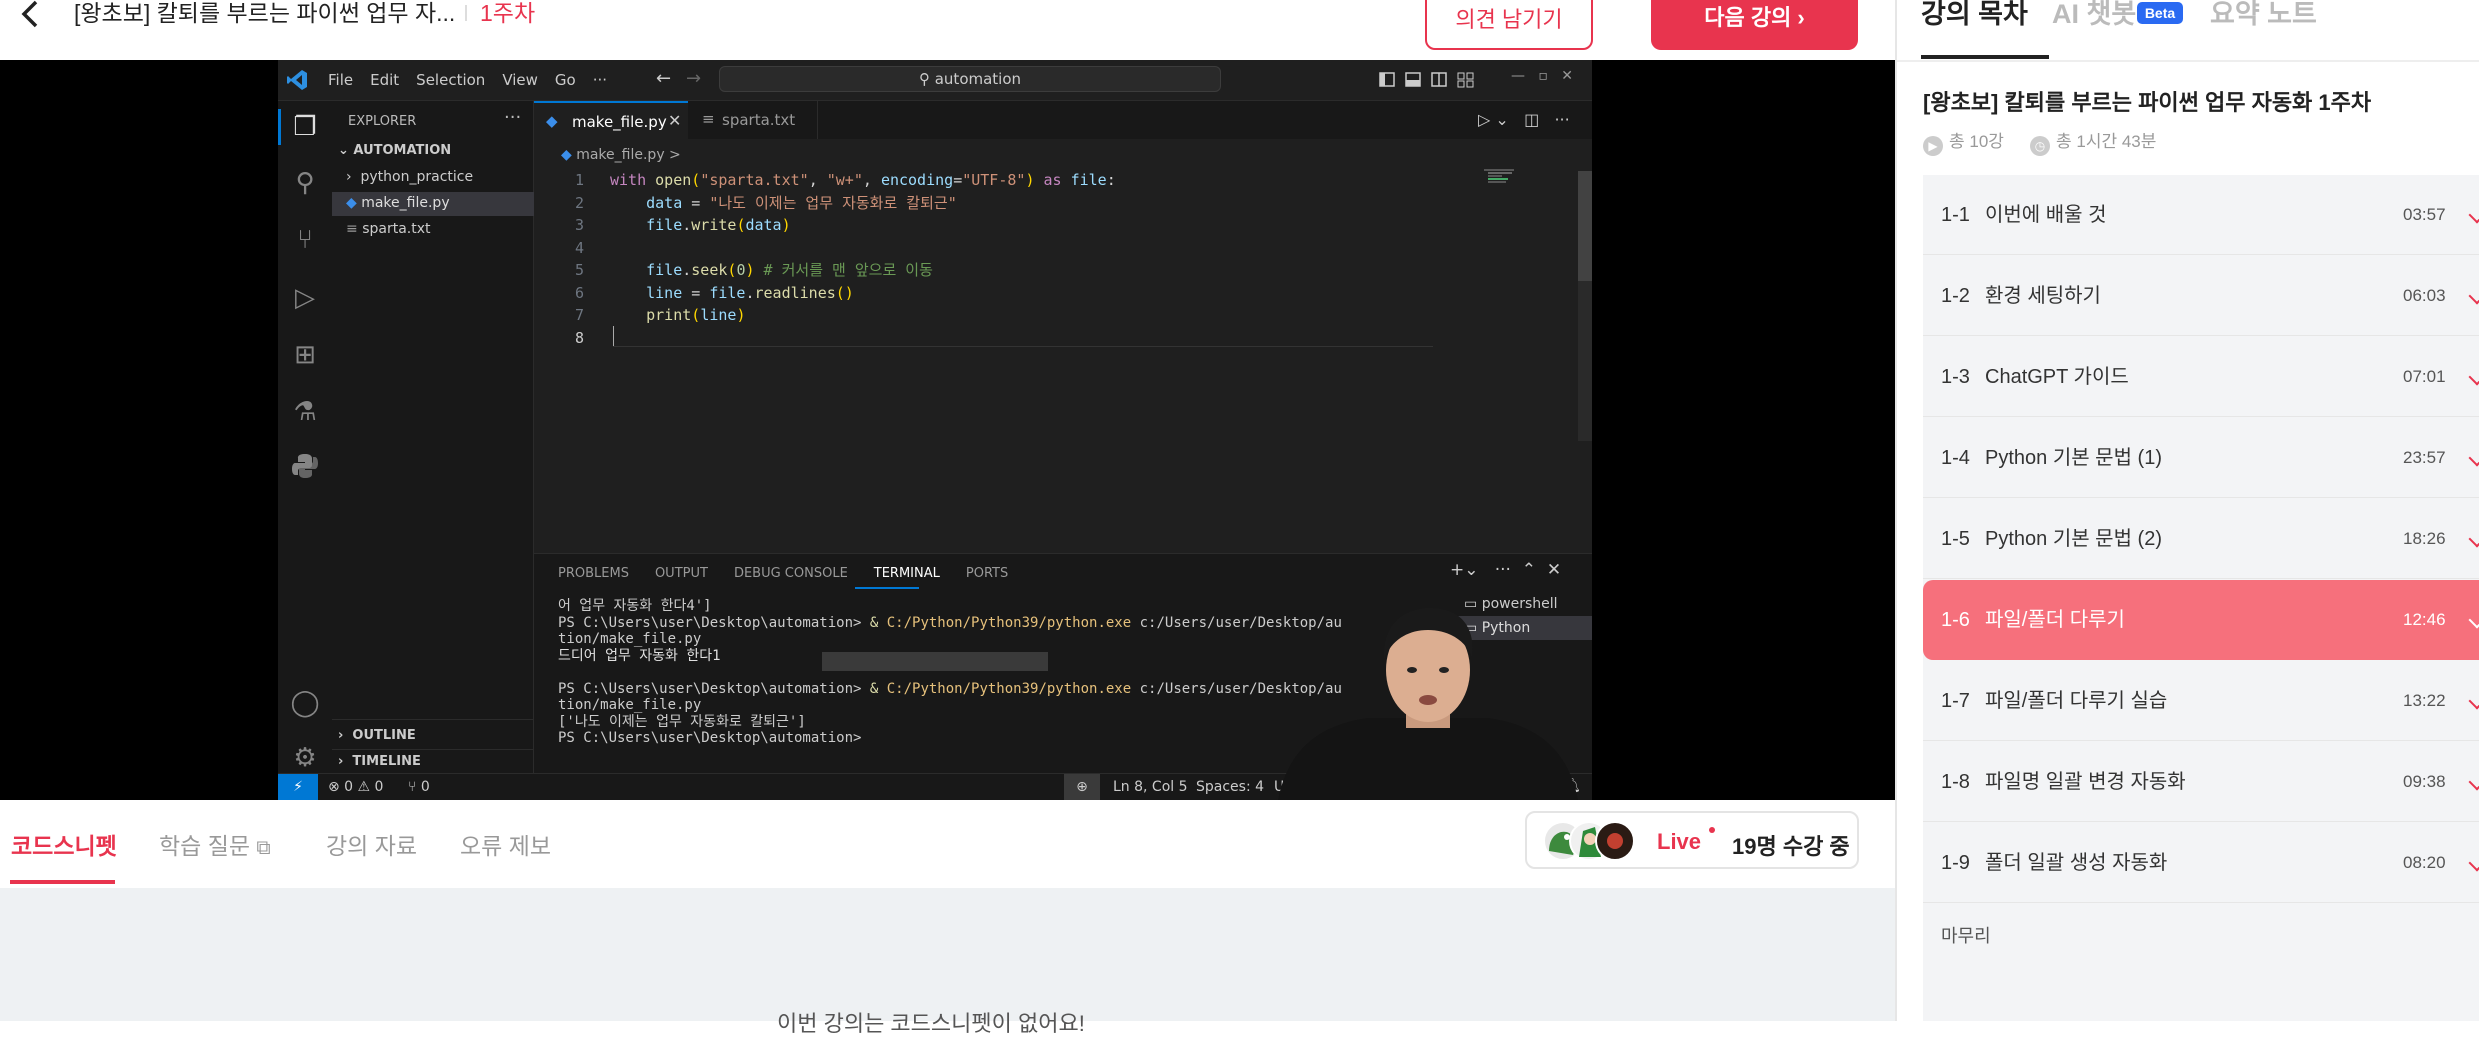 Image resolution: width=2479 pixels, height=1038 pixels. Describe the element at coordinates (384, 80) in the screenshot. I see `menu-edit: Edit` at that location.